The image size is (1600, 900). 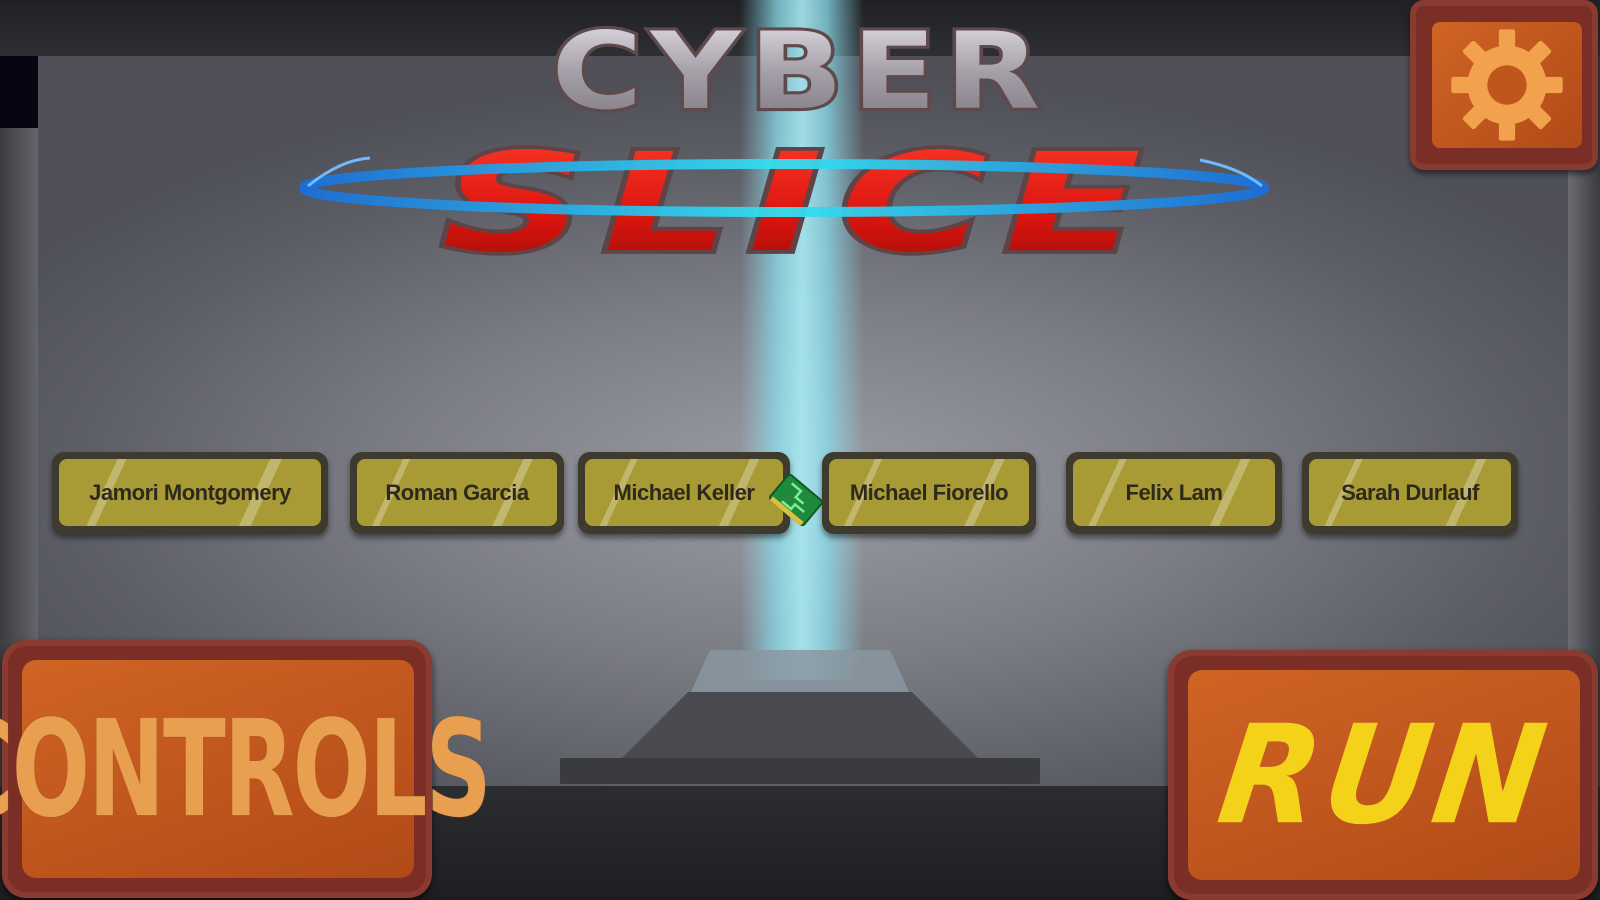 I want to click on controls-label: CONTROLS, so click(x=246, y=769).